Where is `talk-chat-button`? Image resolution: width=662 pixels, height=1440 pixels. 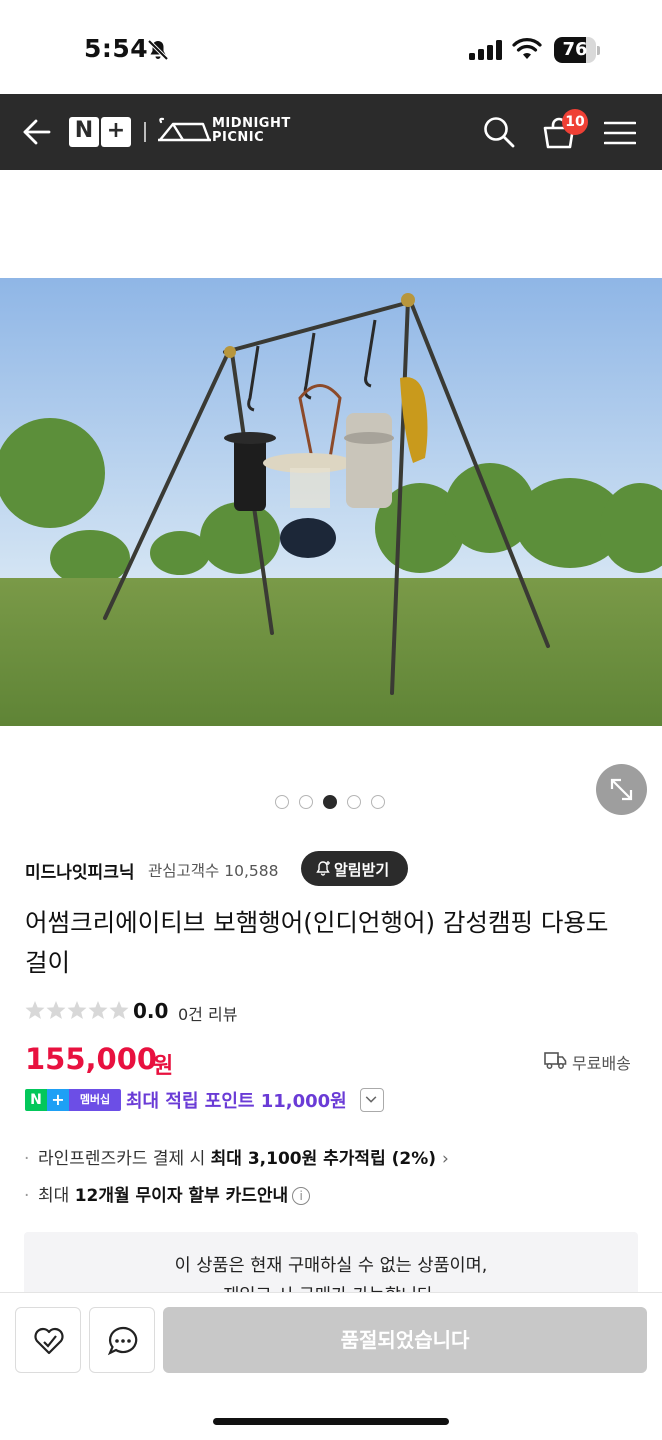
talk-chat-button is located at coordinates (122, 1340).